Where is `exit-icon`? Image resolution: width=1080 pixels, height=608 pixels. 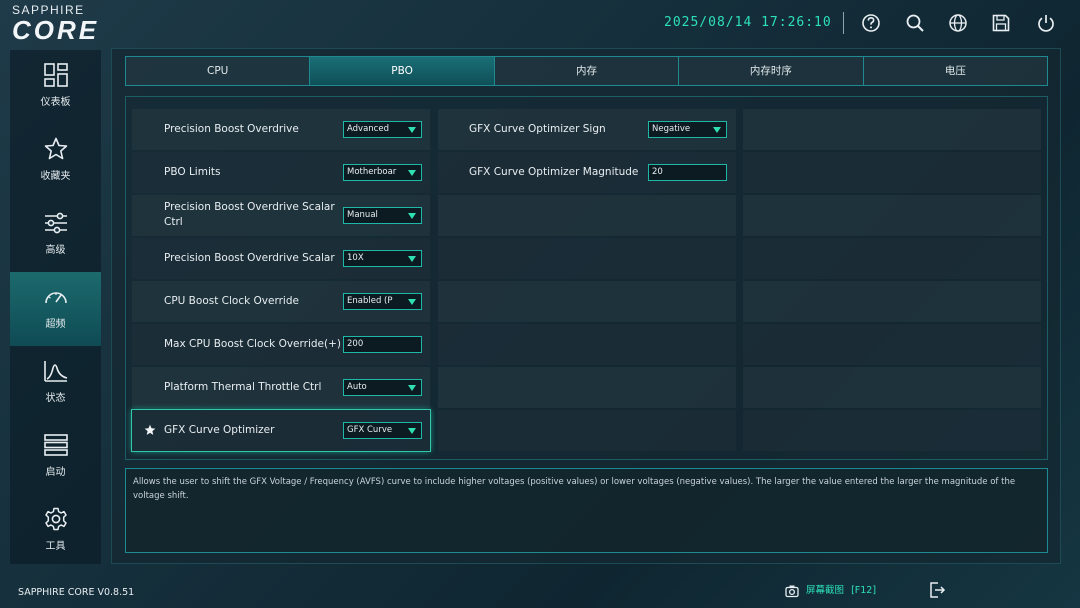
exit-icon is located at coordinates (937, 590).